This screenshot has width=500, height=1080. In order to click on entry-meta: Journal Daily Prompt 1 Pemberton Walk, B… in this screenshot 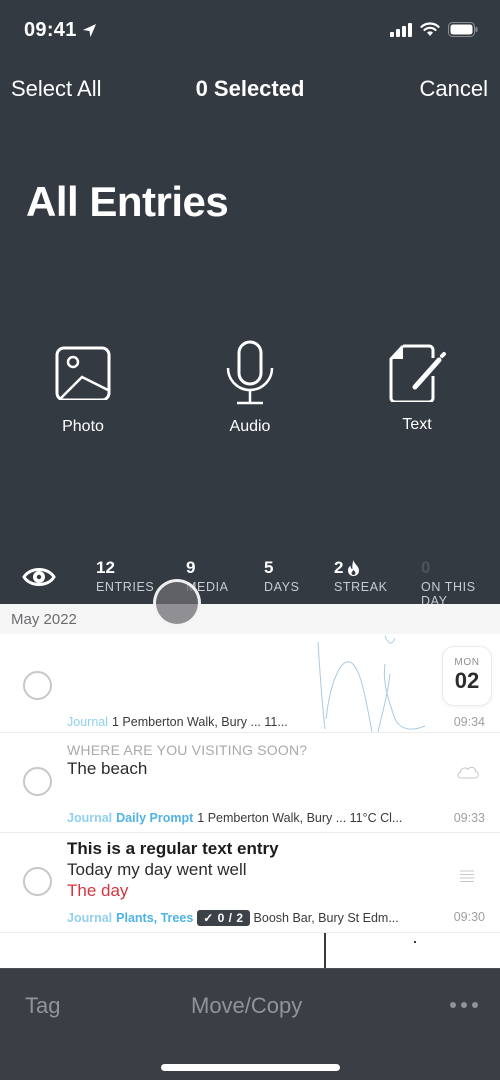, I will do `click(234, 818)`.